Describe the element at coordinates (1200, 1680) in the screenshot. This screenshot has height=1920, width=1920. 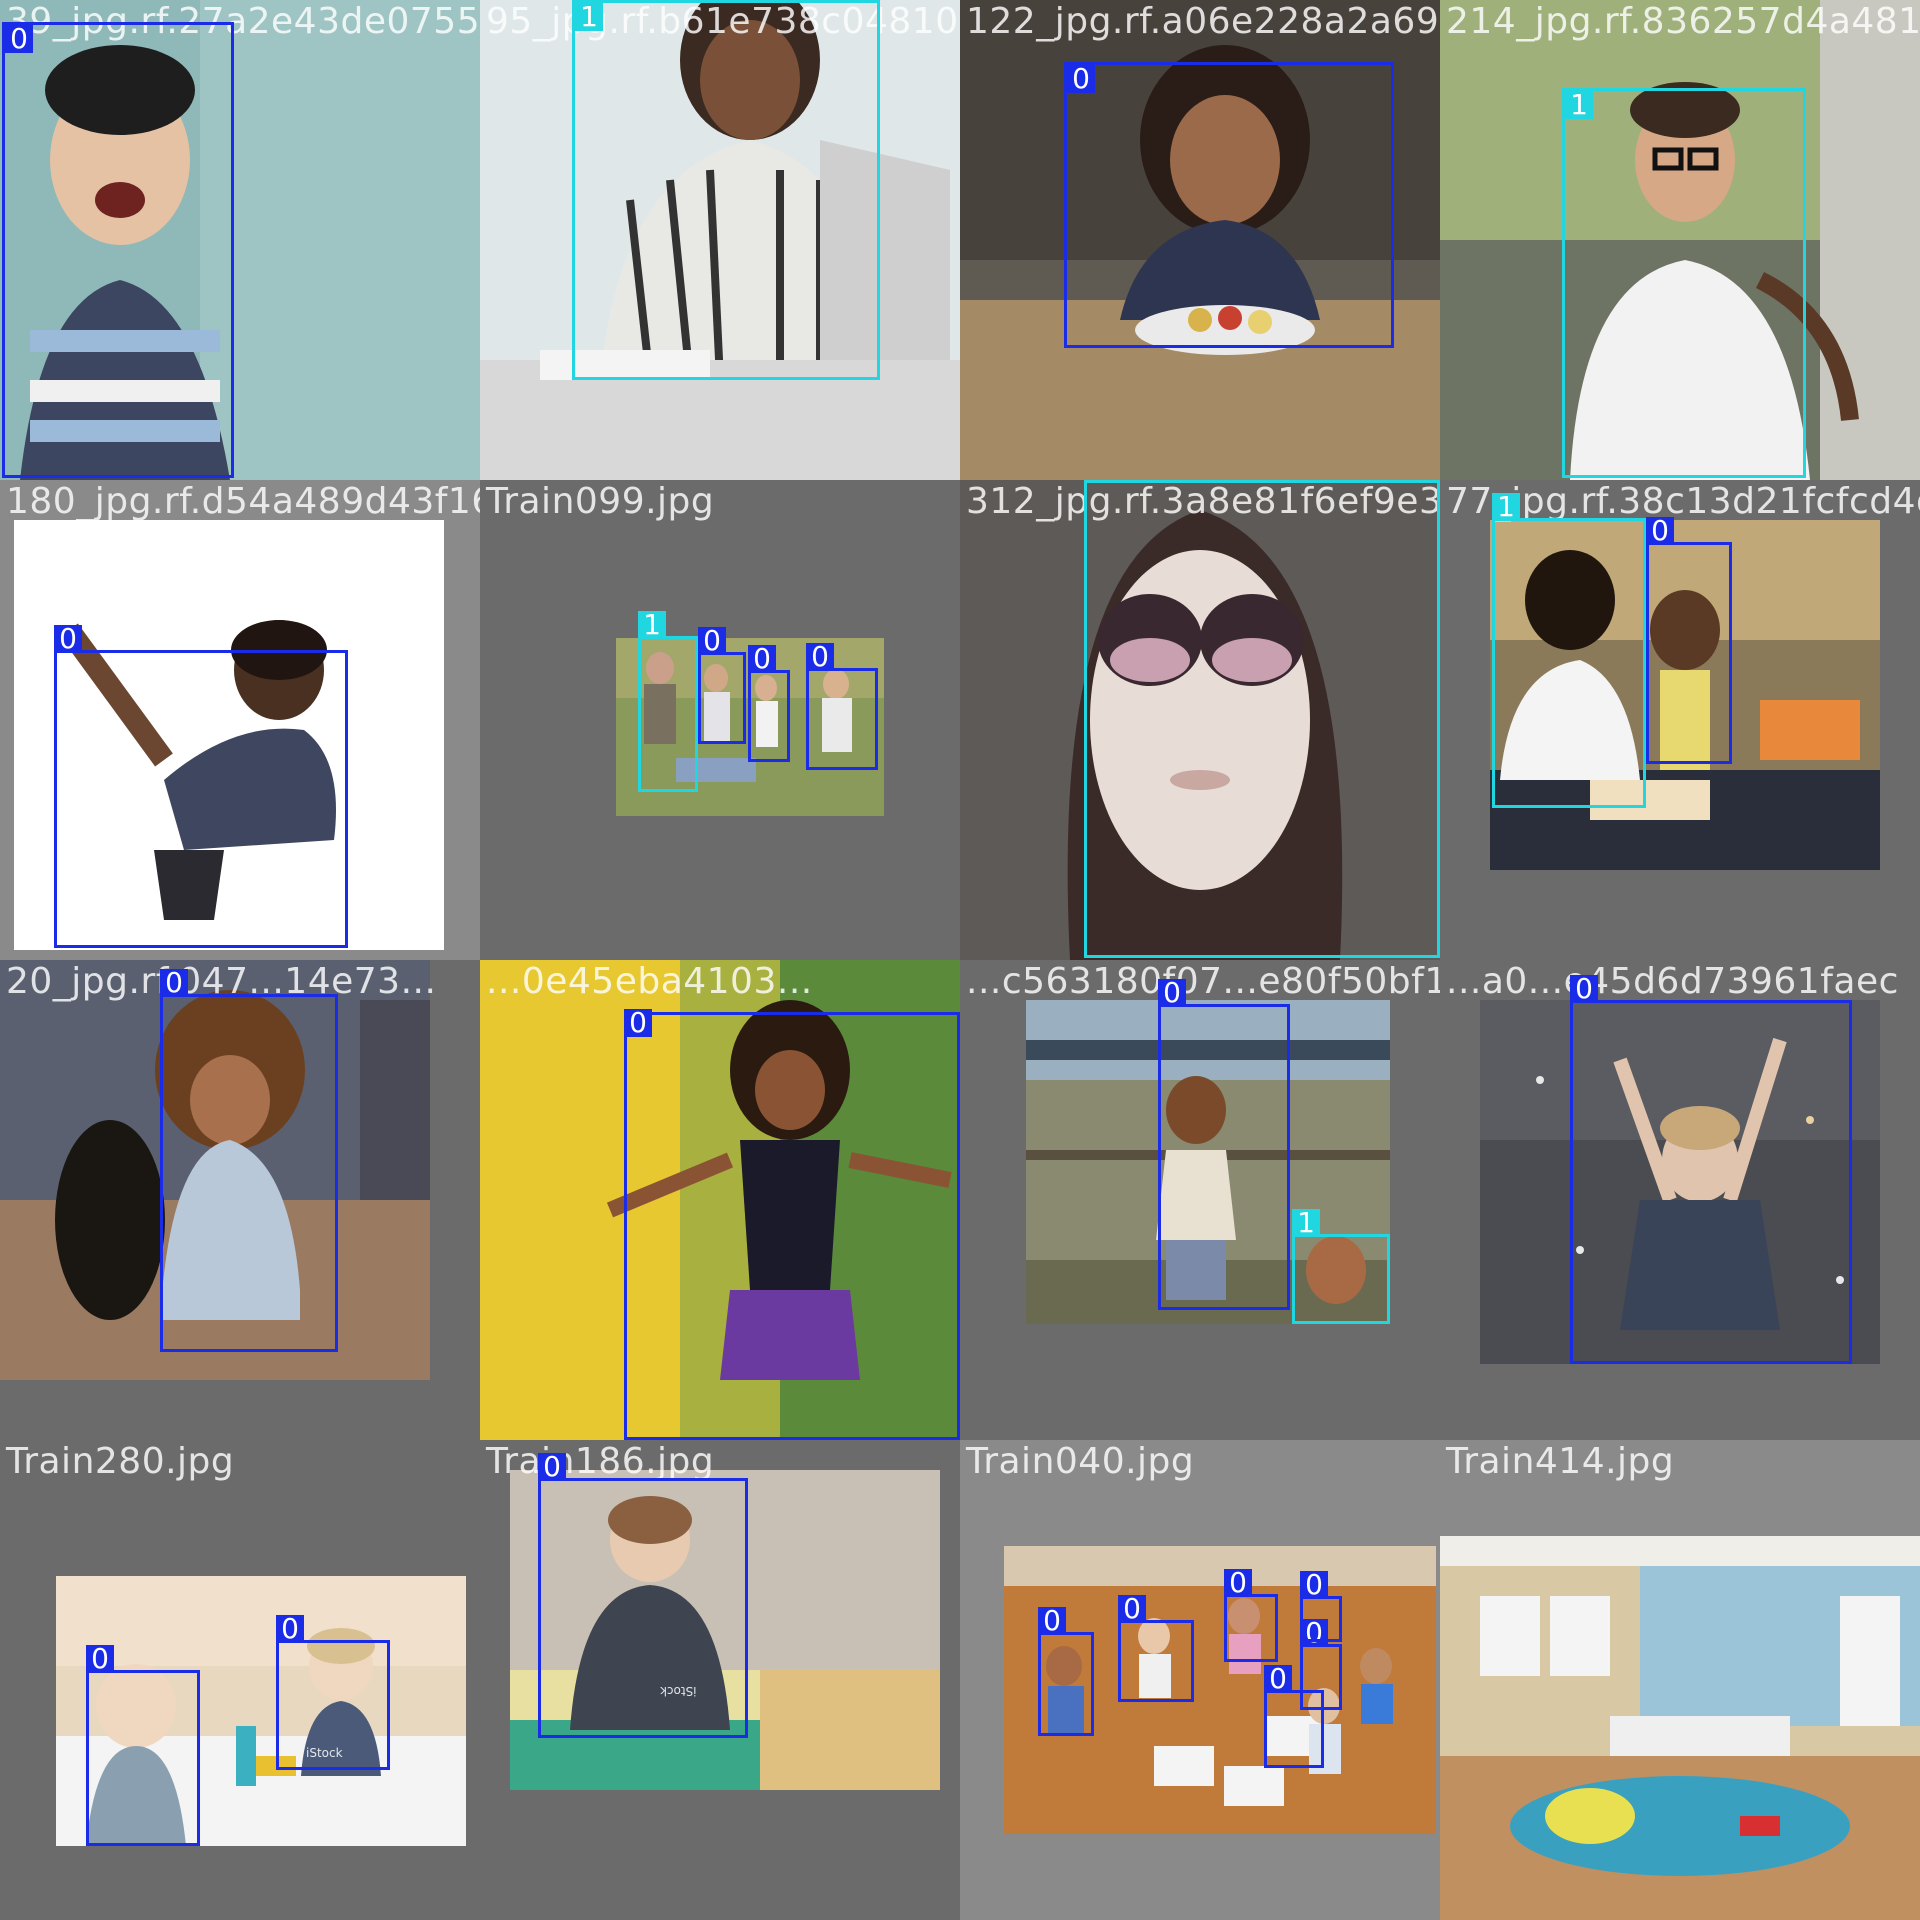
I see `tile-15: Train040.jpg 0 0 0 0 0 0` at that location.